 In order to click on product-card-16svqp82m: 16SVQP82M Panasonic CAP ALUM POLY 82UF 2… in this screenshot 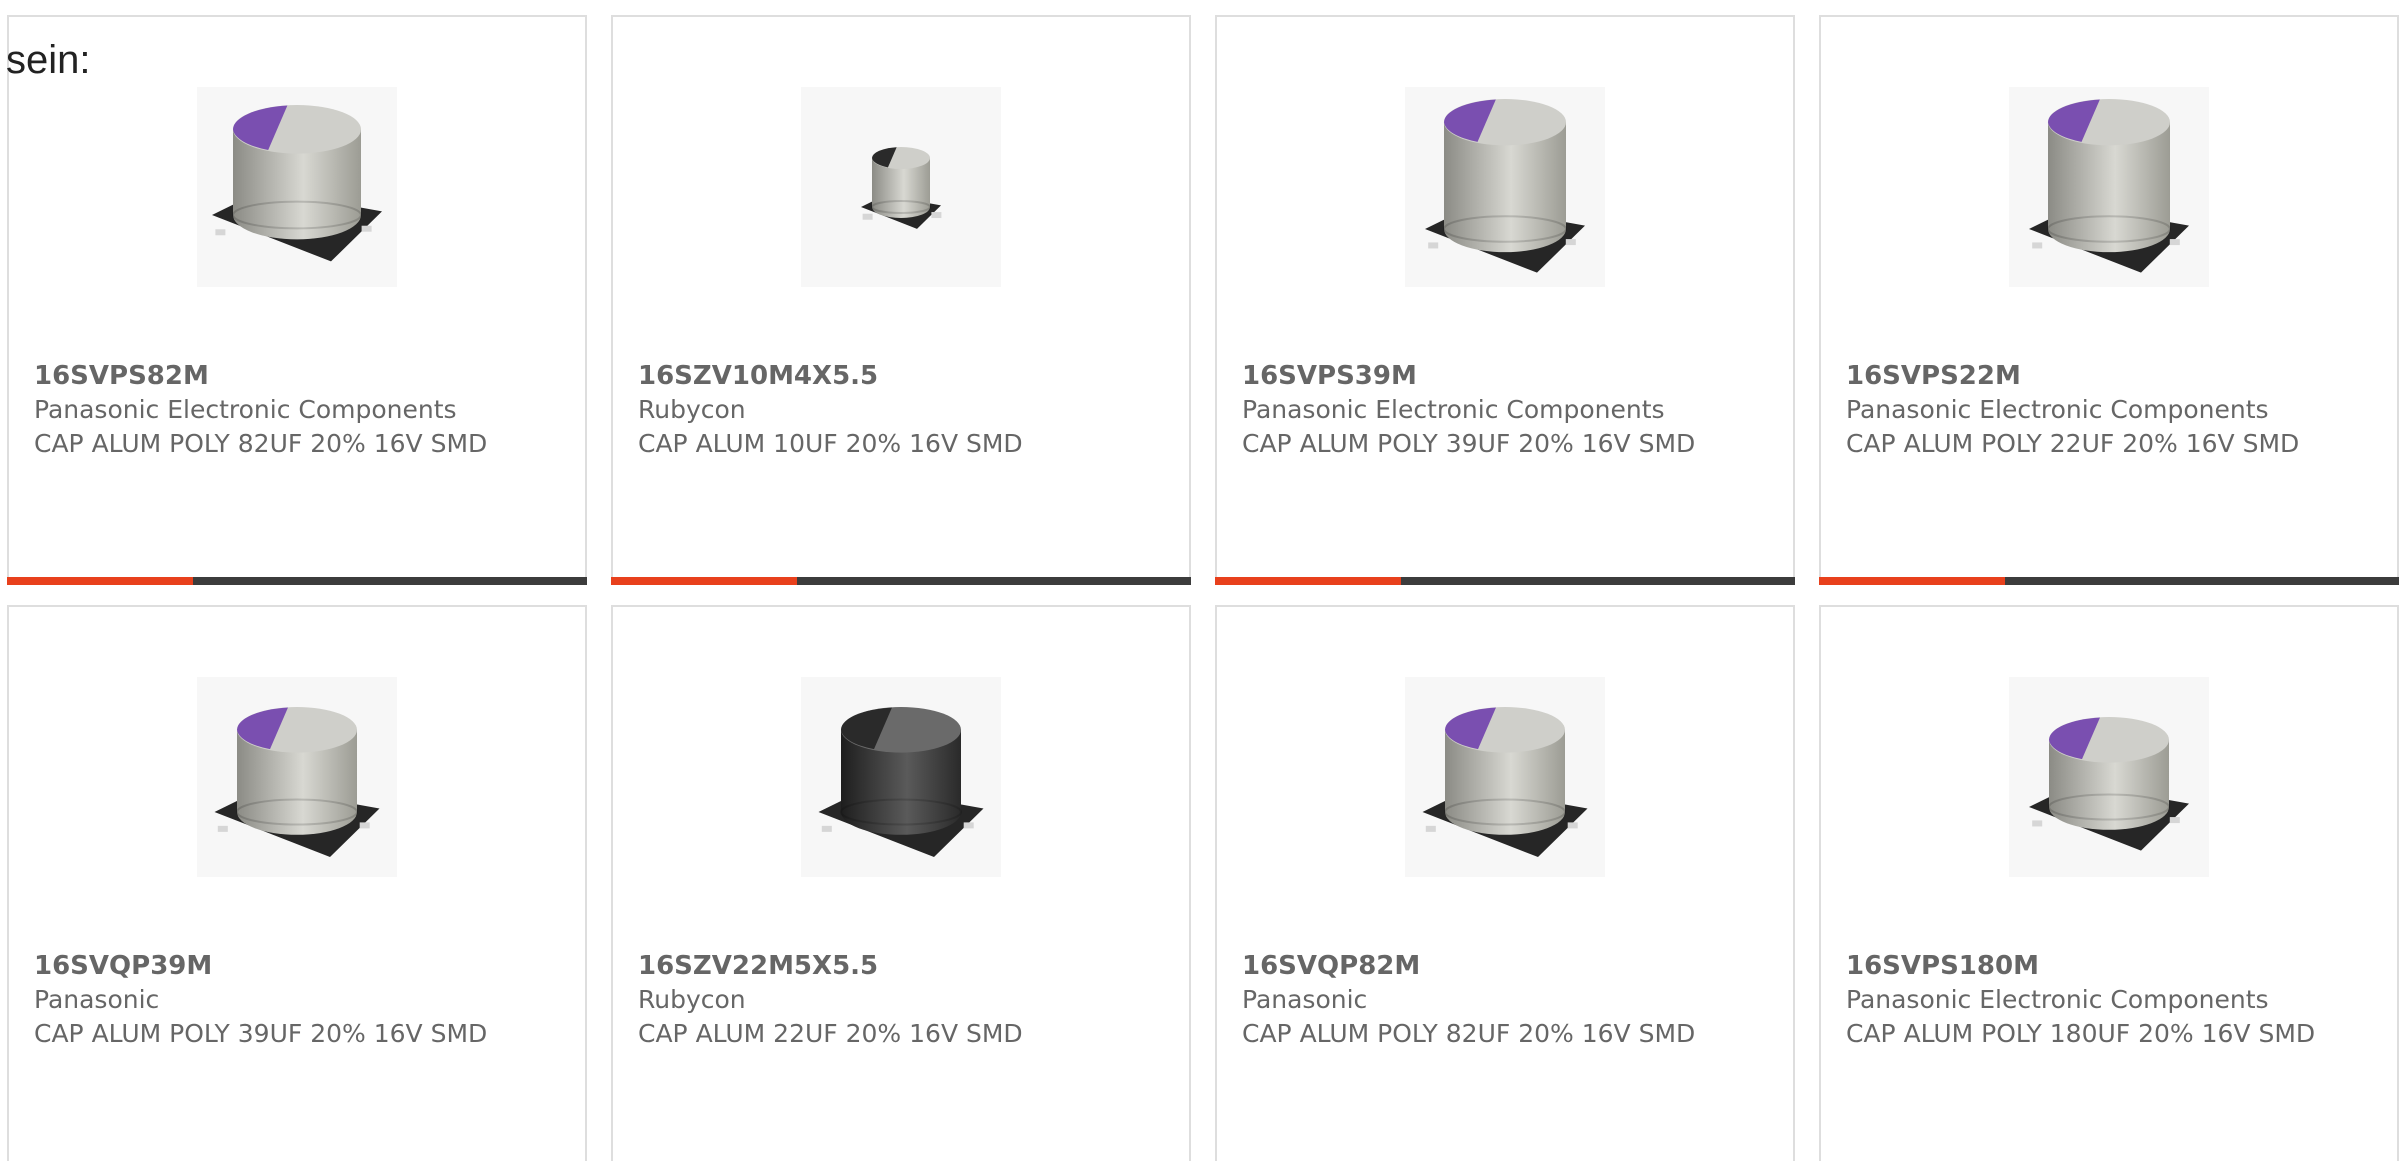, I will do `click(1505, 883)`.